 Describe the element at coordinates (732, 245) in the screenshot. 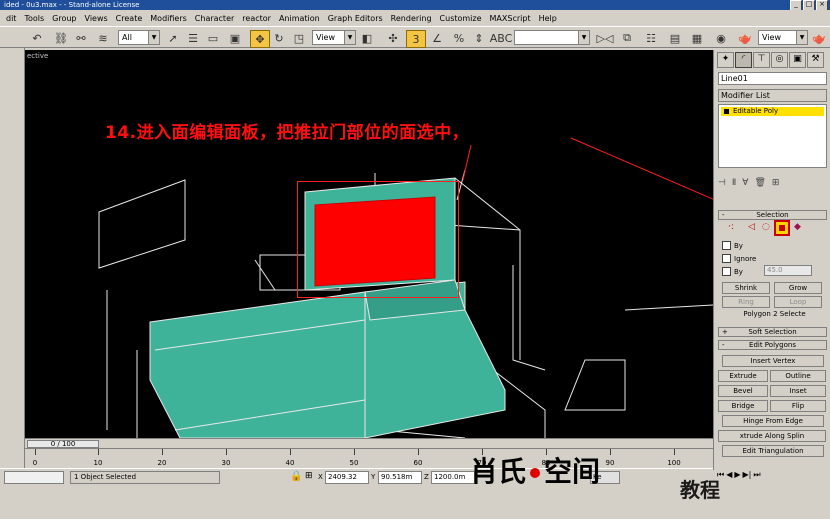

I see `by-vertex-checkbox: By` at that location.